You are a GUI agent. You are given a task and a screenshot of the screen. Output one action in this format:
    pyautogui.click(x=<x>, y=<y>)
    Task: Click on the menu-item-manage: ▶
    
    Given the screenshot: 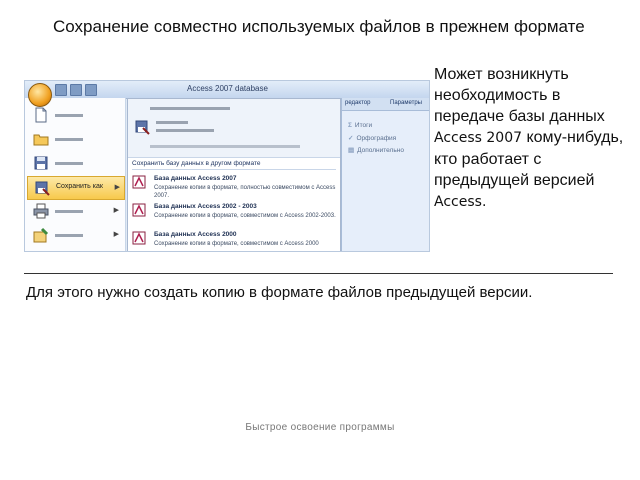 What is the action you would take?
    pyautogui.click(x=75, y=235)
    